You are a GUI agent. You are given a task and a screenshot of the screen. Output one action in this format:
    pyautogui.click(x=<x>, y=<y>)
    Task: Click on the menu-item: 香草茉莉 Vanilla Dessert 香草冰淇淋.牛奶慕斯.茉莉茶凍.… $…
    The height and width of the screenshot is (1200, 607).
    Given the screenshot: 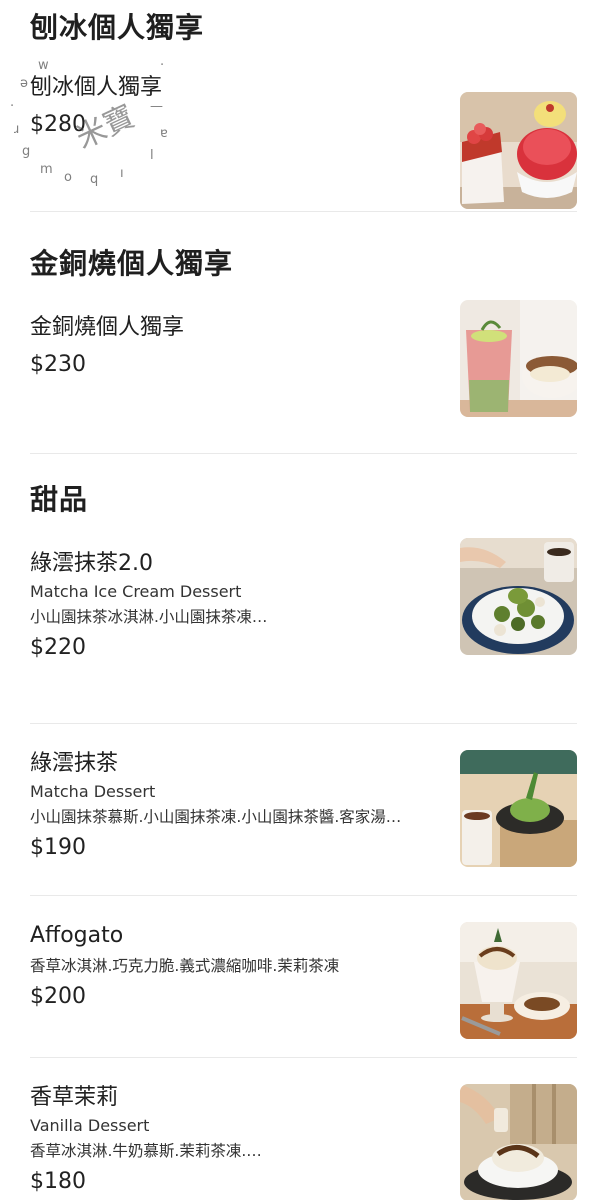 What is the action you would take?
    pyautogui.click(x=303, y=1129)
    